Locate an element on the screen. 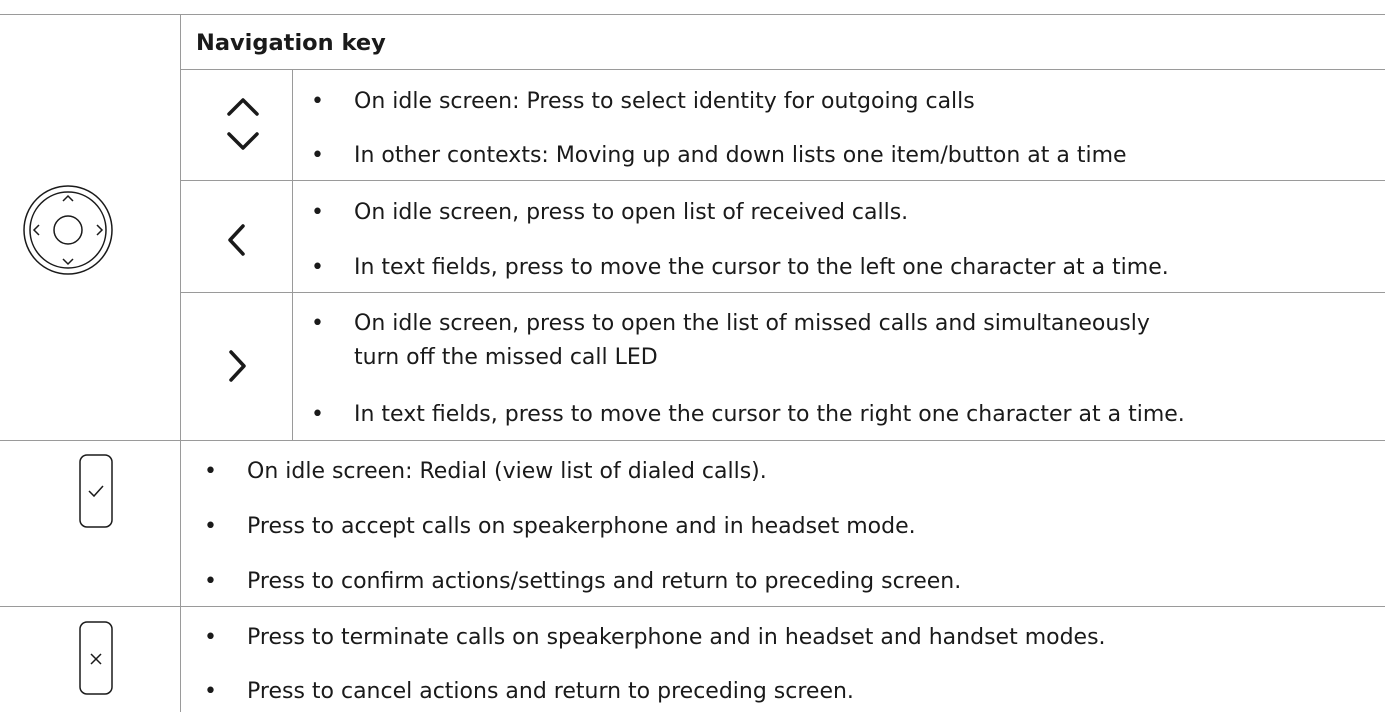 The image size is (1385, 712). chevron-left-icon is located at coordinates (236, 240).